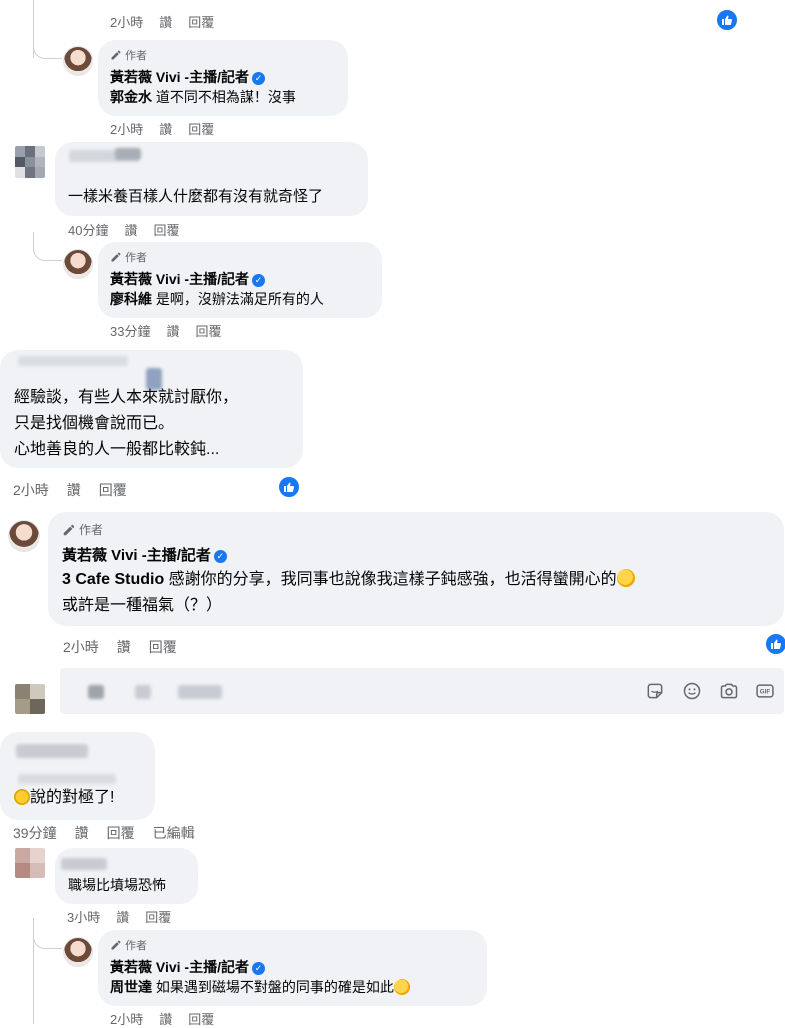 The width and height of the screenshot is (785, 1028). Describe the element at coordinates (35, 833) in the screenshot. I see `comment-time: 39分鐘` at that location.